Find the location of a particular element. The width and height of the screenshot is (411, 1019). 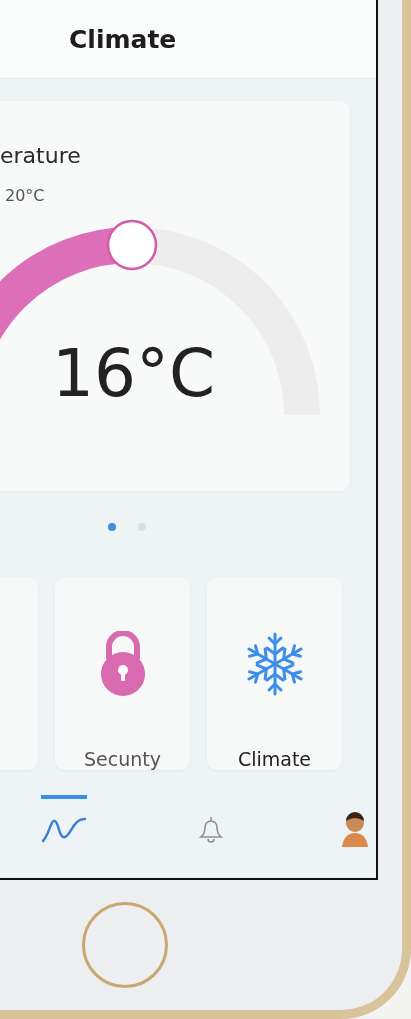

gauge-knob is located at coordinates (132, 245).